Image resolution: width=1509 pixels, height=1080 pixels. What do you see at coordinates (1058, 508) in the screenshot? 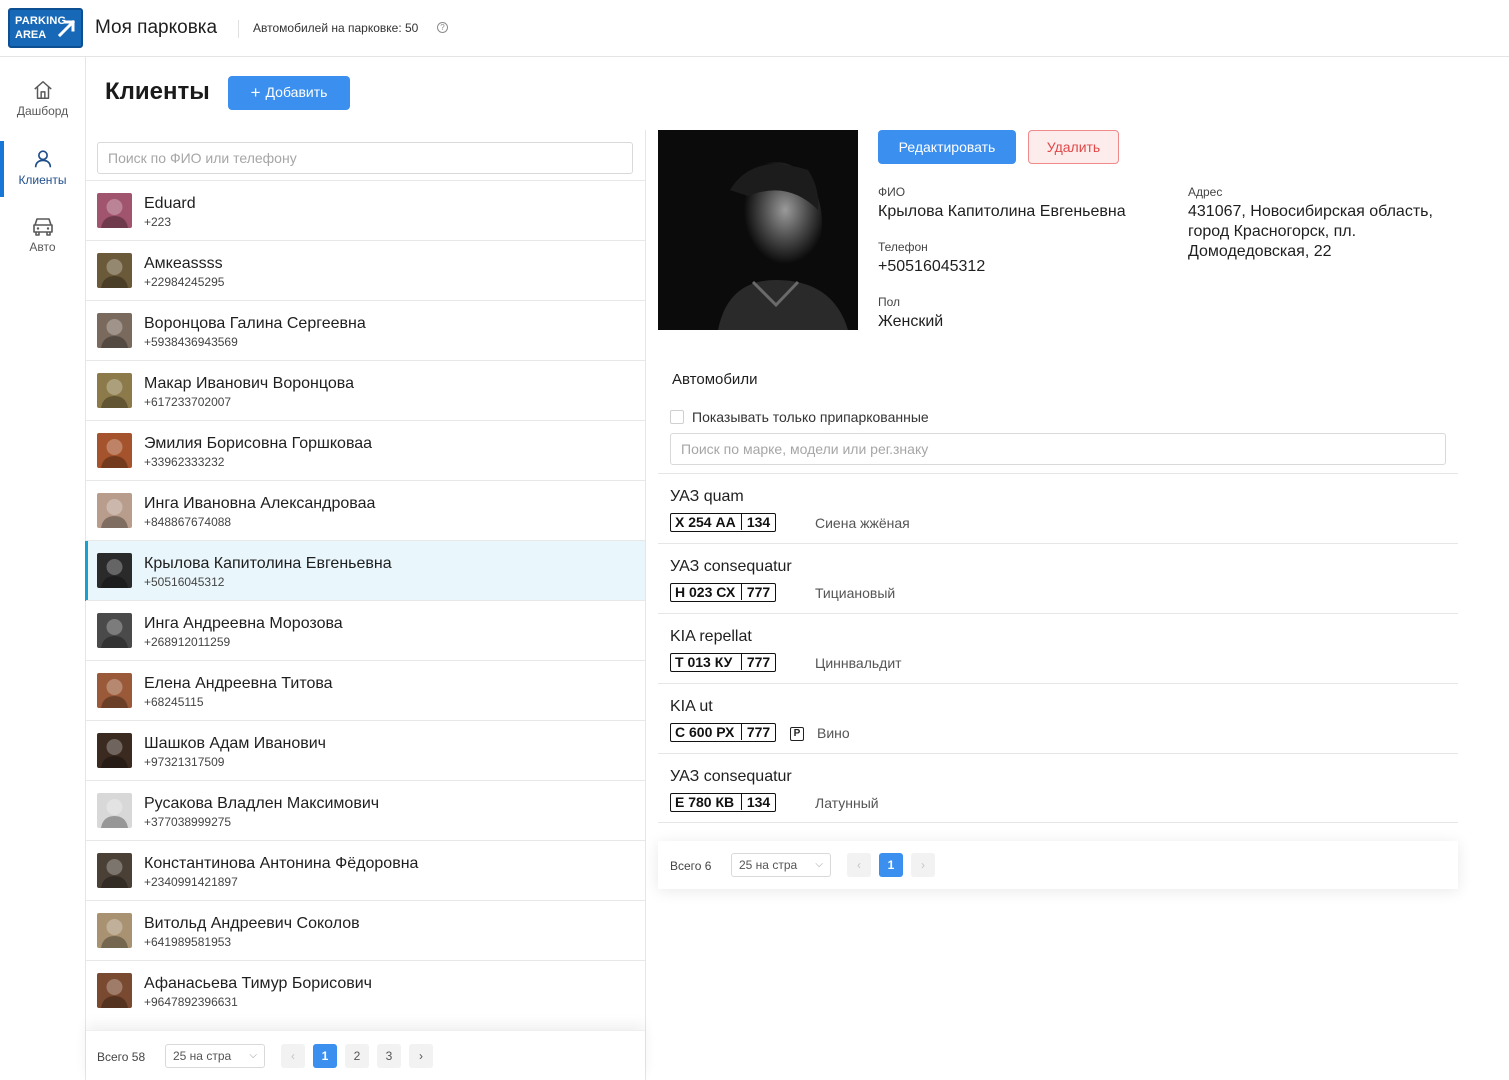
I see `car-row: УАЗ quam Х 254 АА 134 Сиена жжёная` at bounding box center [1058, 508].